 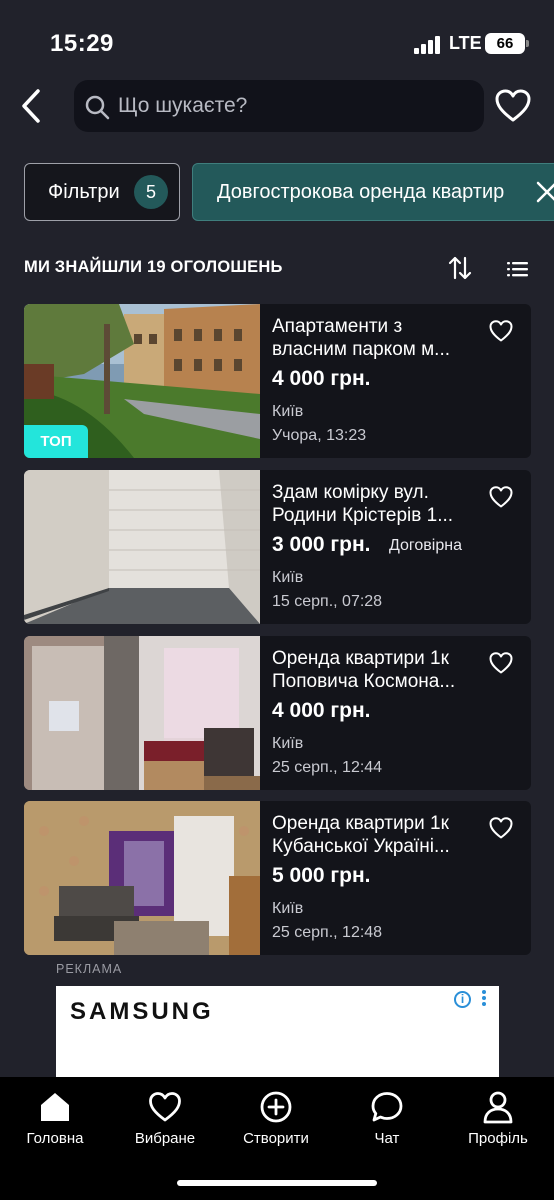 I want to click on tab-label: Профіль, so click(x=498, y=1138).